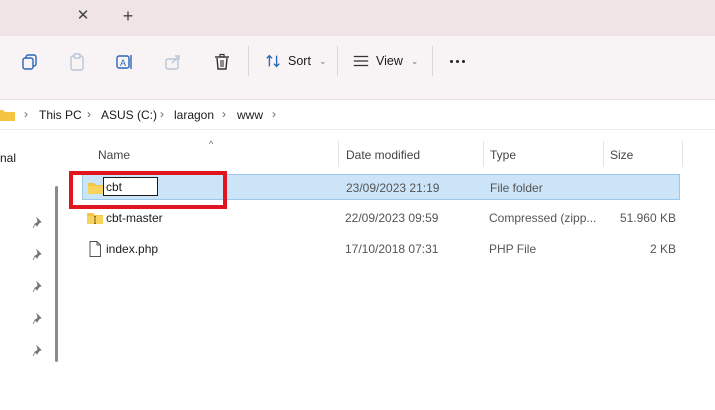 The height and width of the screenshot is (410, 715). What do you see at coordinates (647, 218) in the screenshot?
I see `file-size: 51.960 KB` at bounding box center [647, 218].